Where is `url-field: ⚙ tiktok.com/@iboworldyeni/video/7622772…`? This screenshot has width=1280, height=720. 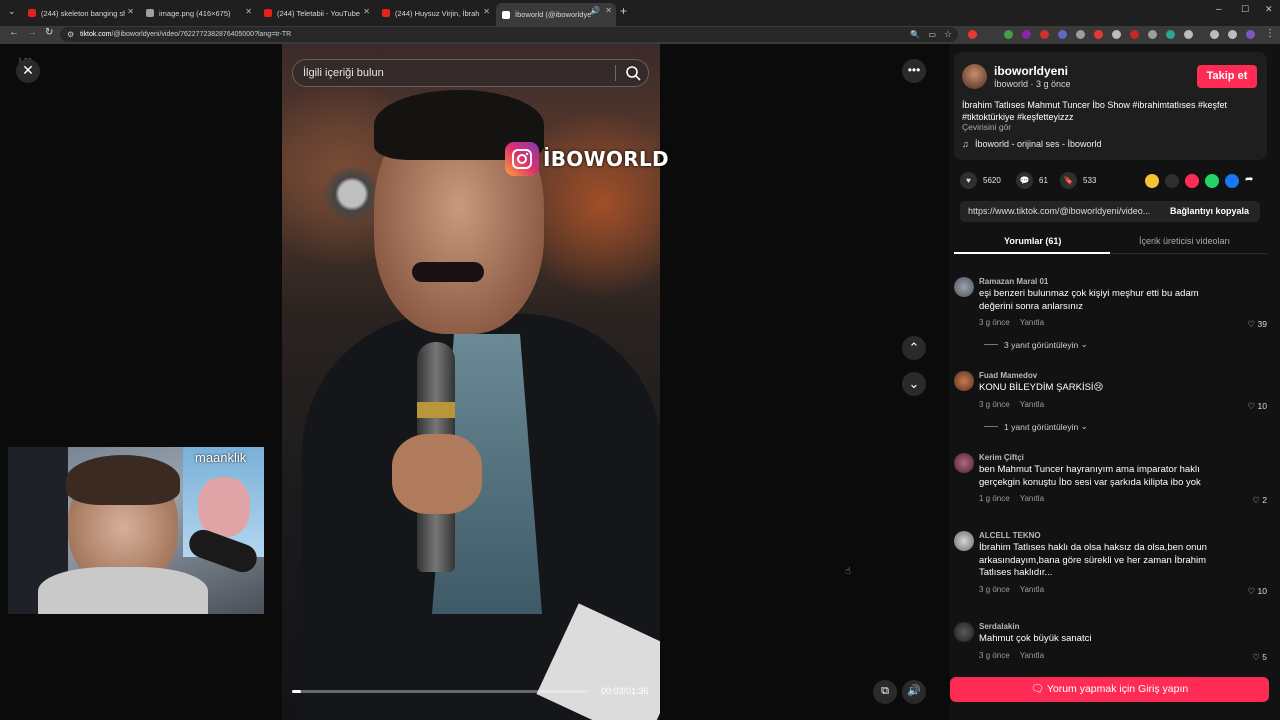 url-field: ⚙ tiktok.com/@iboworldyeni/video/7622772… is located at coordinates (509, 34).